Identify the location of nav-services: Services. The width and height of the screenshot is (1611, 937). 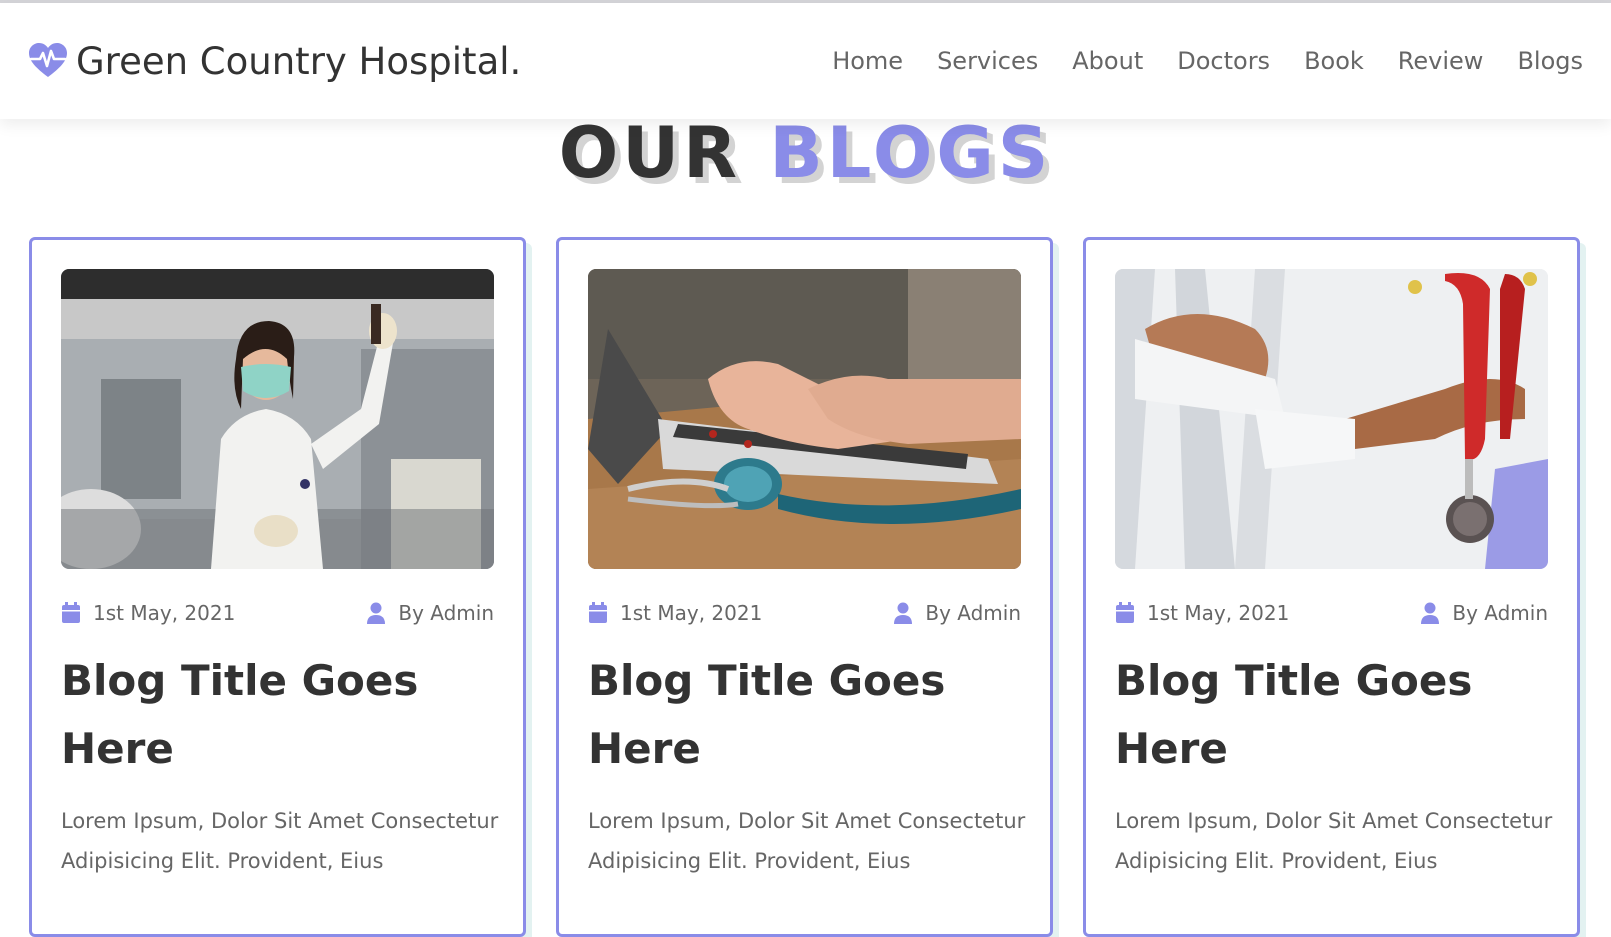
(987, 61).